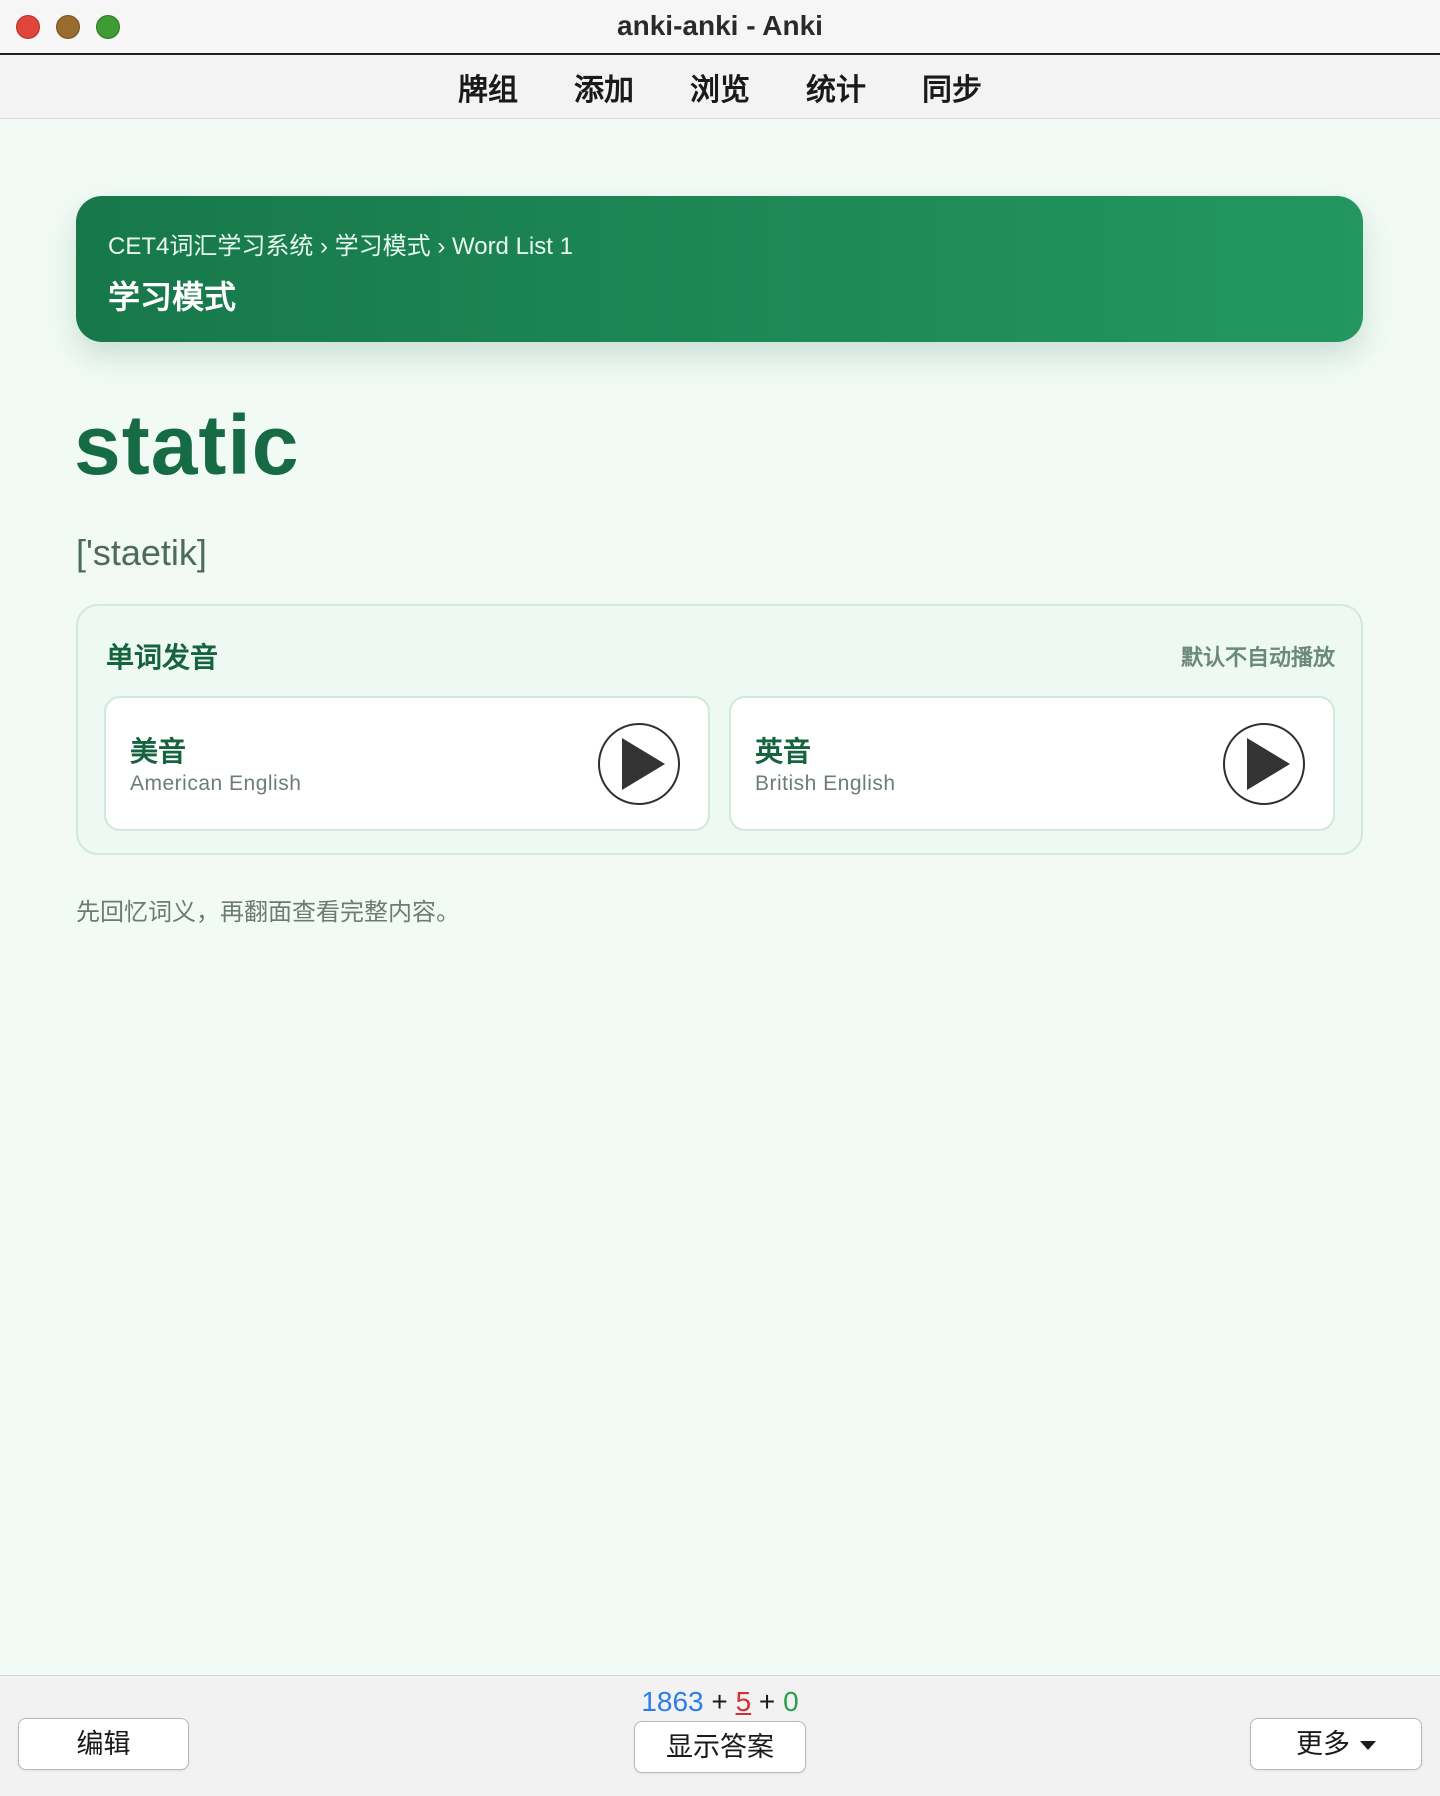 Image resolution: width=1440 pixels, height=1796 pixels. What do you see at coordinates (836, 87) in the screenshot?
I see `nav-stats: 统计` at bounding box center [836, 87].